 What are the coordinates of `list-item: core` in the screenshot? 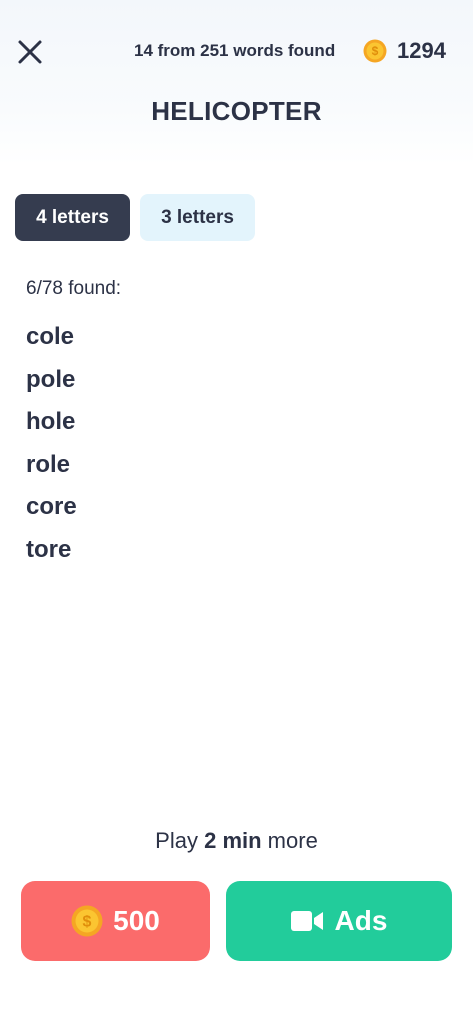 It's located at (51, 506).